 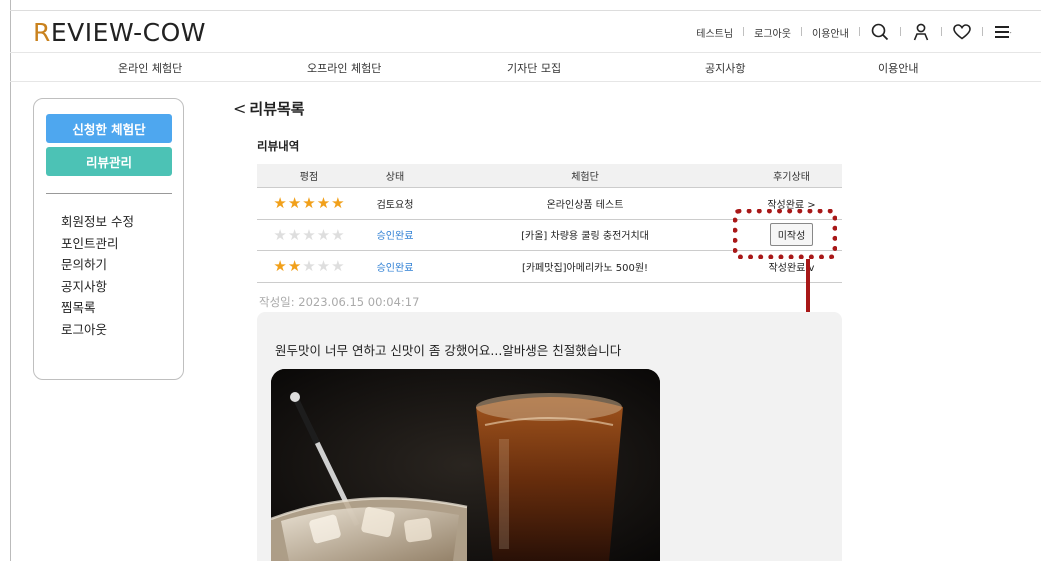 I want to click on nav-guide: 이용안내, so click(x=898, y=68).